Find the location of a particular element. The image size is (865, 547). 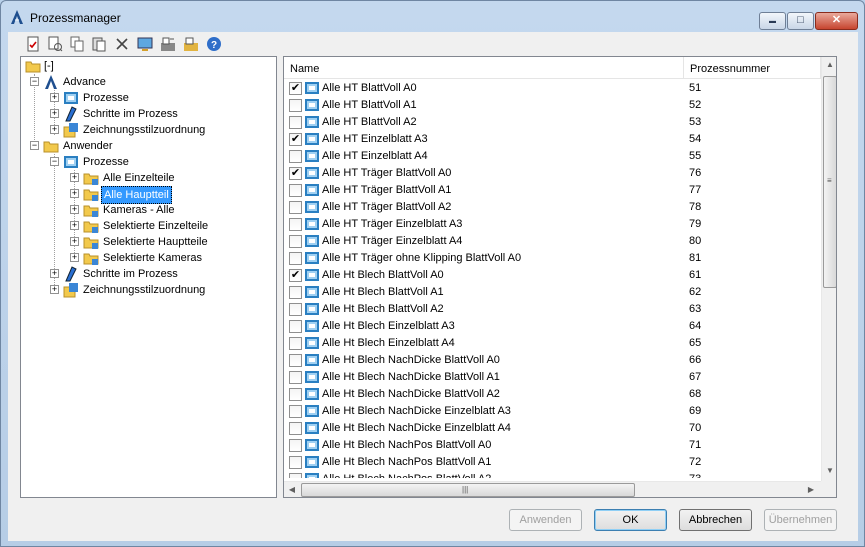

list-row: Alle Ht Blech Einzelblatt A4 65 is located at coordinates (552, 343).